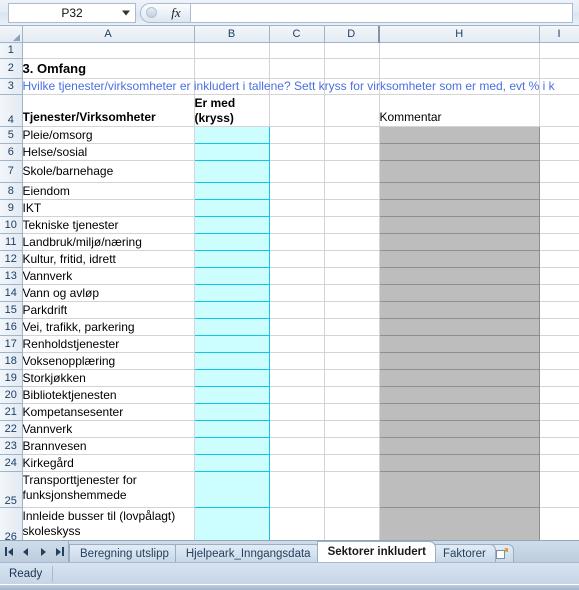 The width and height of the screenshot is (579, 590). I want to click on row-header-22: 22, so click(11, 429).